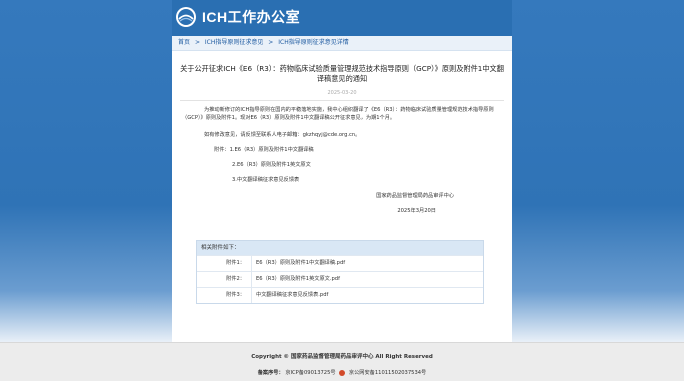 The image size is (684, 381). What do you see at coordinates (296, 279) in the screenshot?
I see `attachment-link: E6（R3）原则及附件1英文原文.pdf` at bounding box center [296, 279].